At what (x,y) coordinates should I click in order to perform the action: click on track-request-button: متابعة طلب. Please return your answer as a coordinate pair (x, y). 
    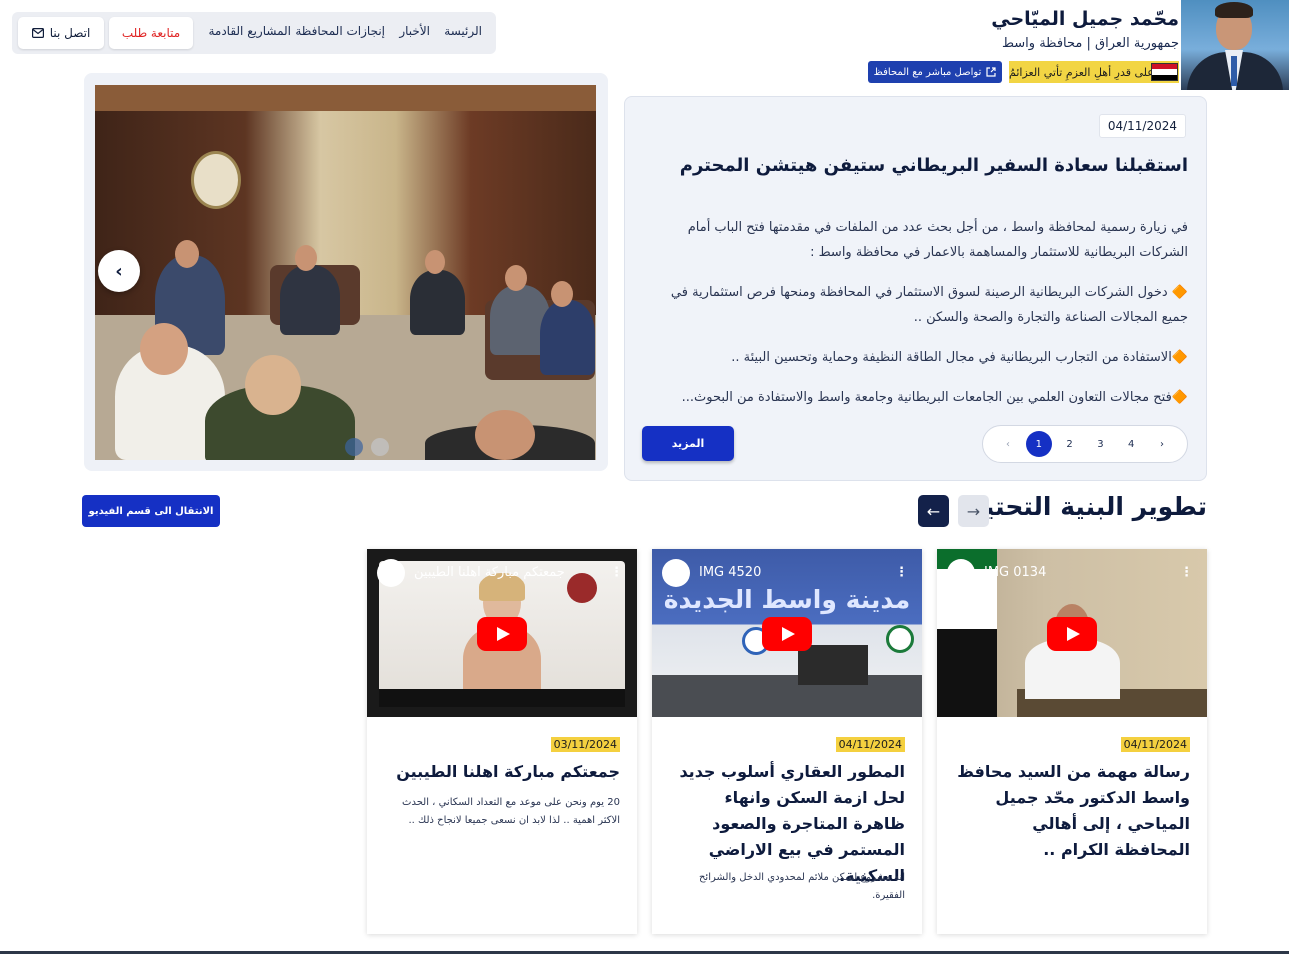
    Looking at the image, I should click on (151, 33).